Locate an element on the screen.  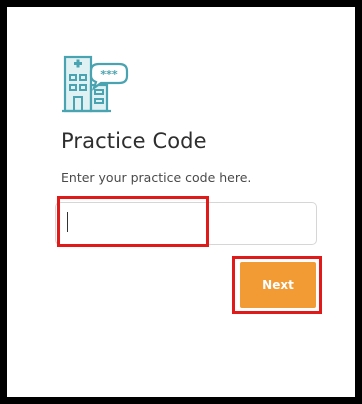
page-title: Practice Code is located at coordinates (134, 141).